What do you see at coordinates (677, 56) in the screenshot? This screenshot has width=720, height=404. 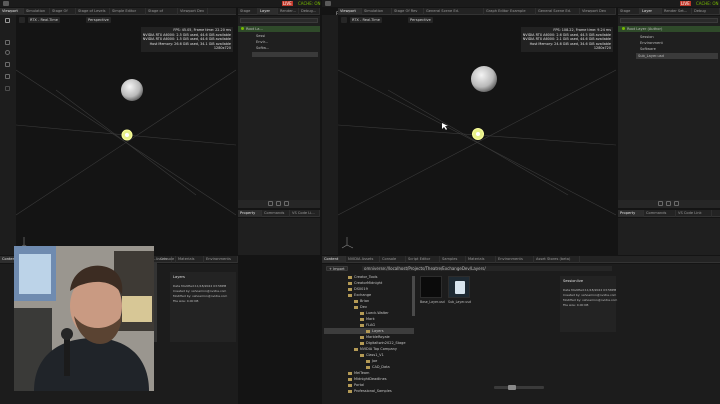 I see `layer-row-sublayer: Sub_Layer.usd` at bounding box center [677, 56].